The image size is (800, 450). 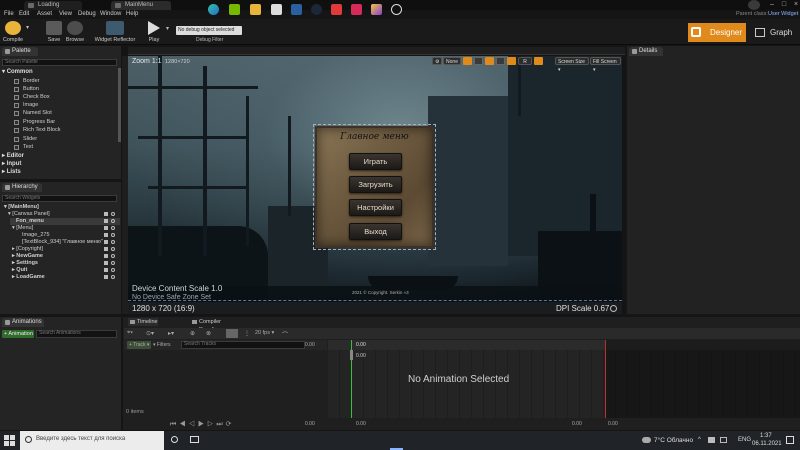 I want to click on tab-mainmenu: MainMenu, so click(x=141, y=5).